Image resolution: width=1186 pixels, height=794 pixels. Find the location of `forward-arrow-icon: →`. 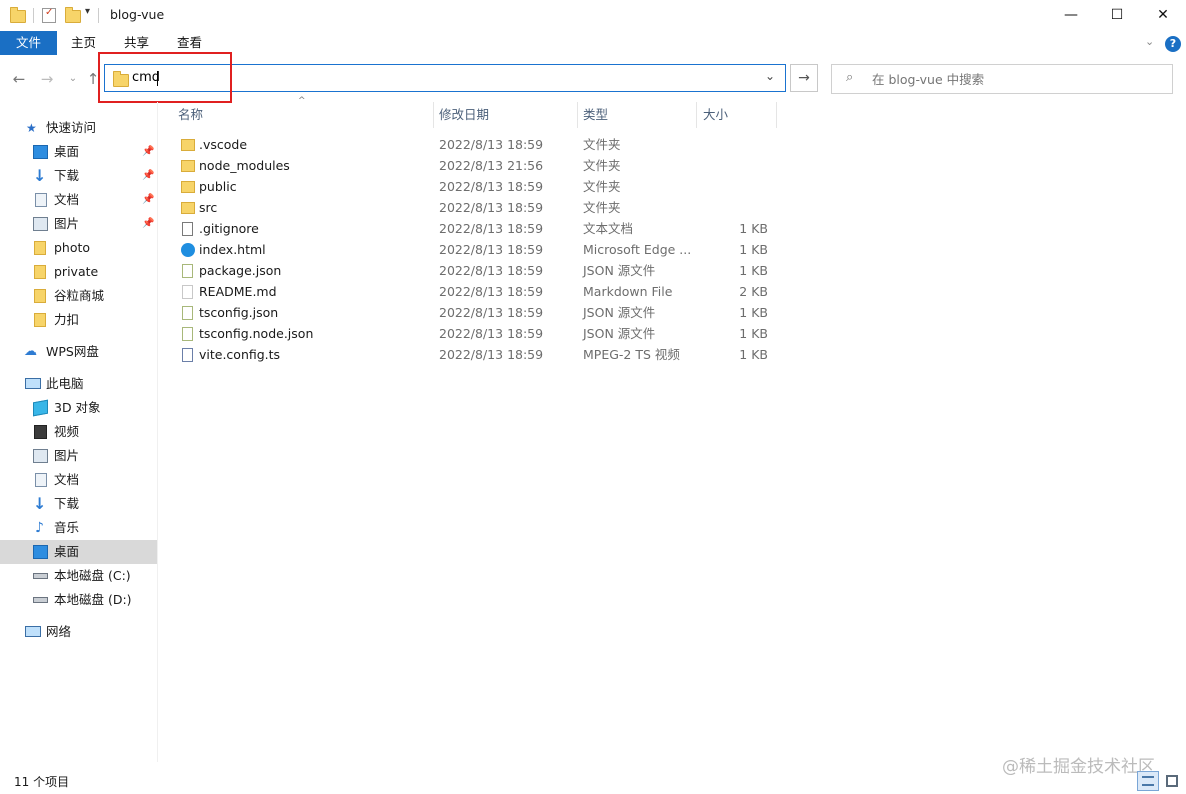

forward-arrow-icon: → is located at coordinates (47, 79).